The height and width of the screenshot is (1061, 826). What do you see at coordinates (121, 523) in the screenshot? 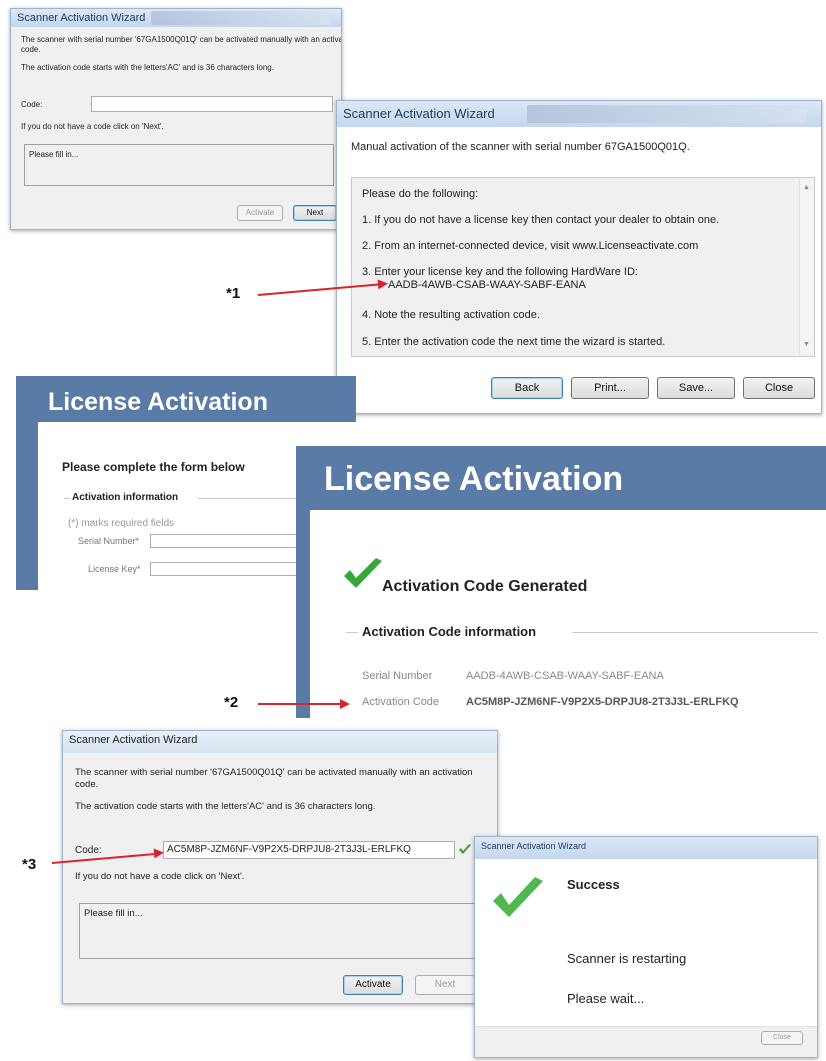
I see `required-note: (*) marks required fields` at bounding box center [121, 523].